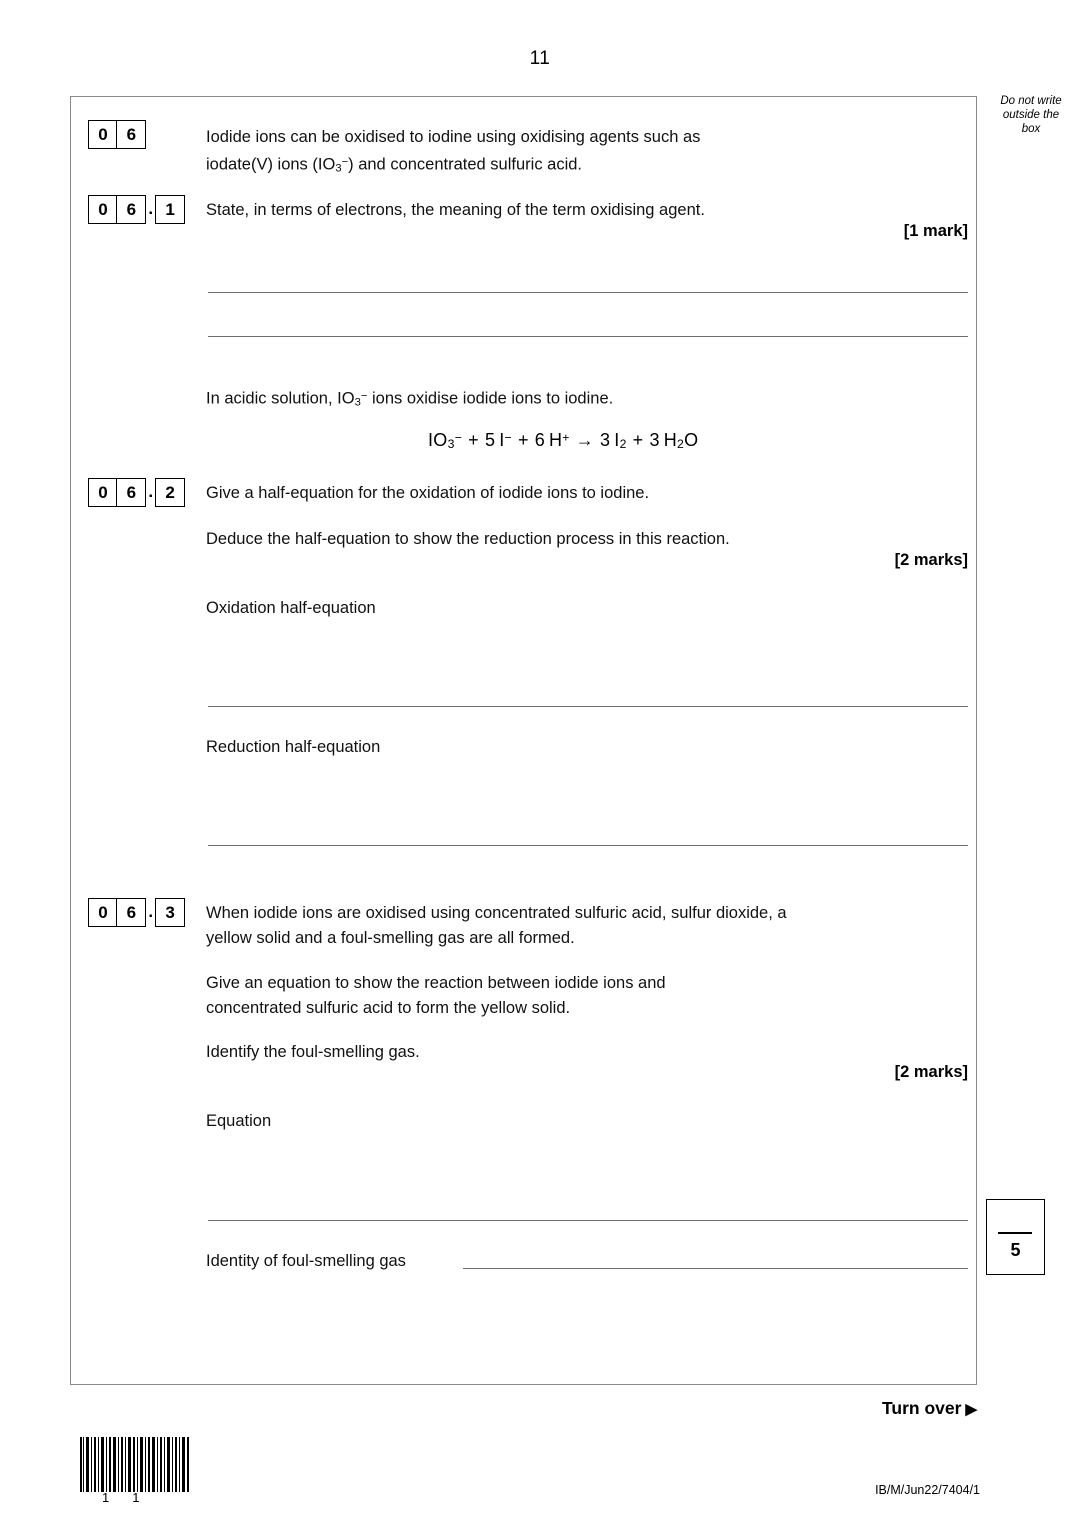  What do you see at coordinates (674, 441) in the screenshot?
I see `equation-term-water: 3 H2O` at bounding box center [674, 441].